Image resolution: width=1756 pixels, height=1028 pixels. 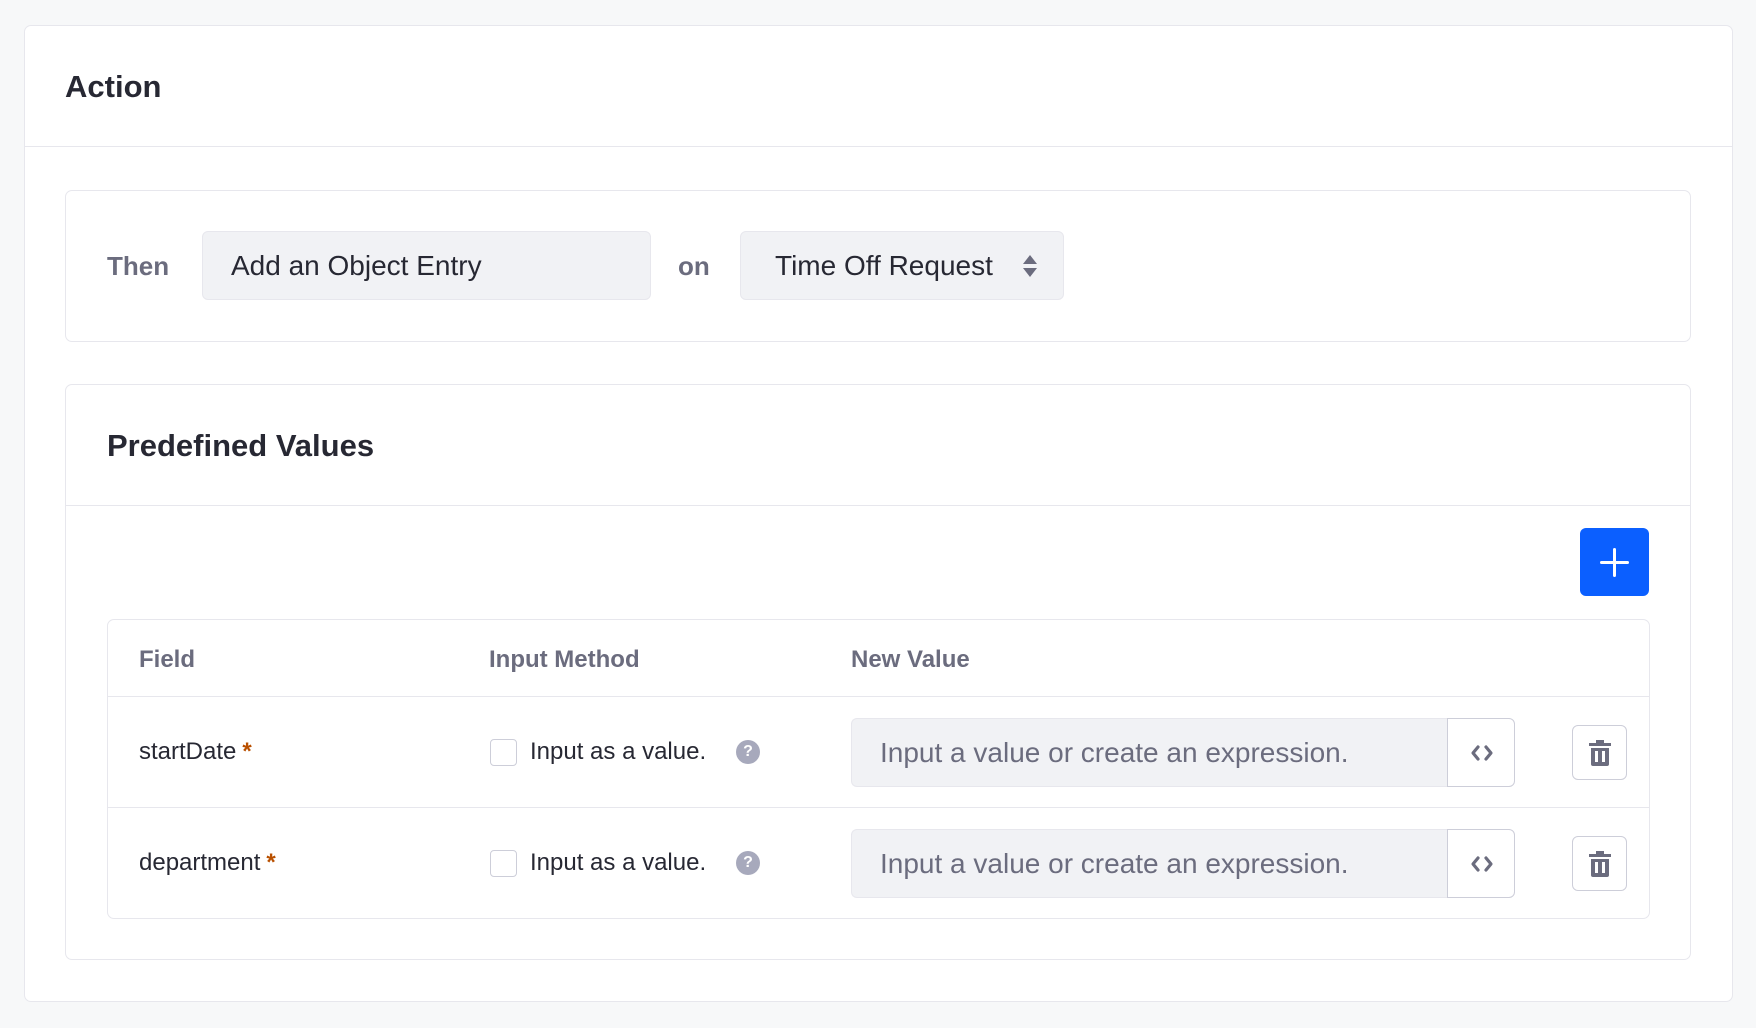 What do you see at coordinates (167, 659) in the screenshot?
I see `column-header-field: Field` at bounding box center [167, 659].